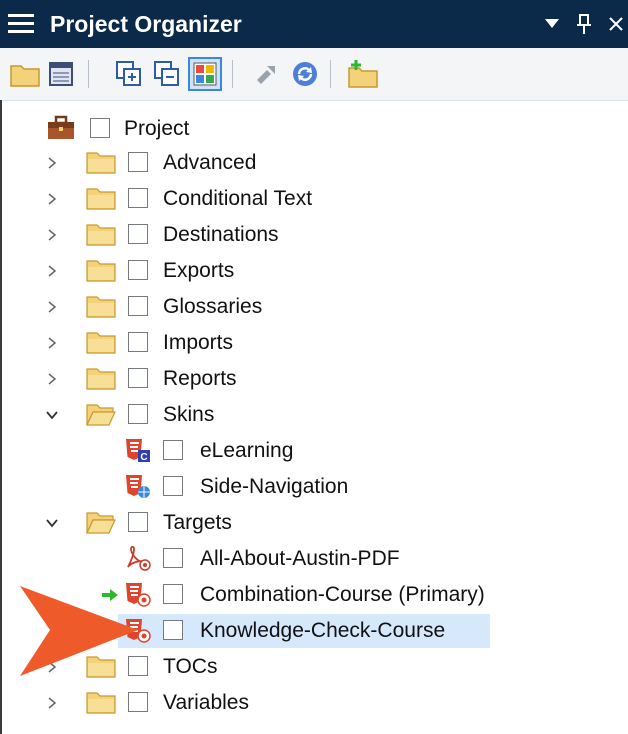  Describe the element at coordinates (213, 306) in the screenshot. I see `tree-item-label: Glossaries` at that location.